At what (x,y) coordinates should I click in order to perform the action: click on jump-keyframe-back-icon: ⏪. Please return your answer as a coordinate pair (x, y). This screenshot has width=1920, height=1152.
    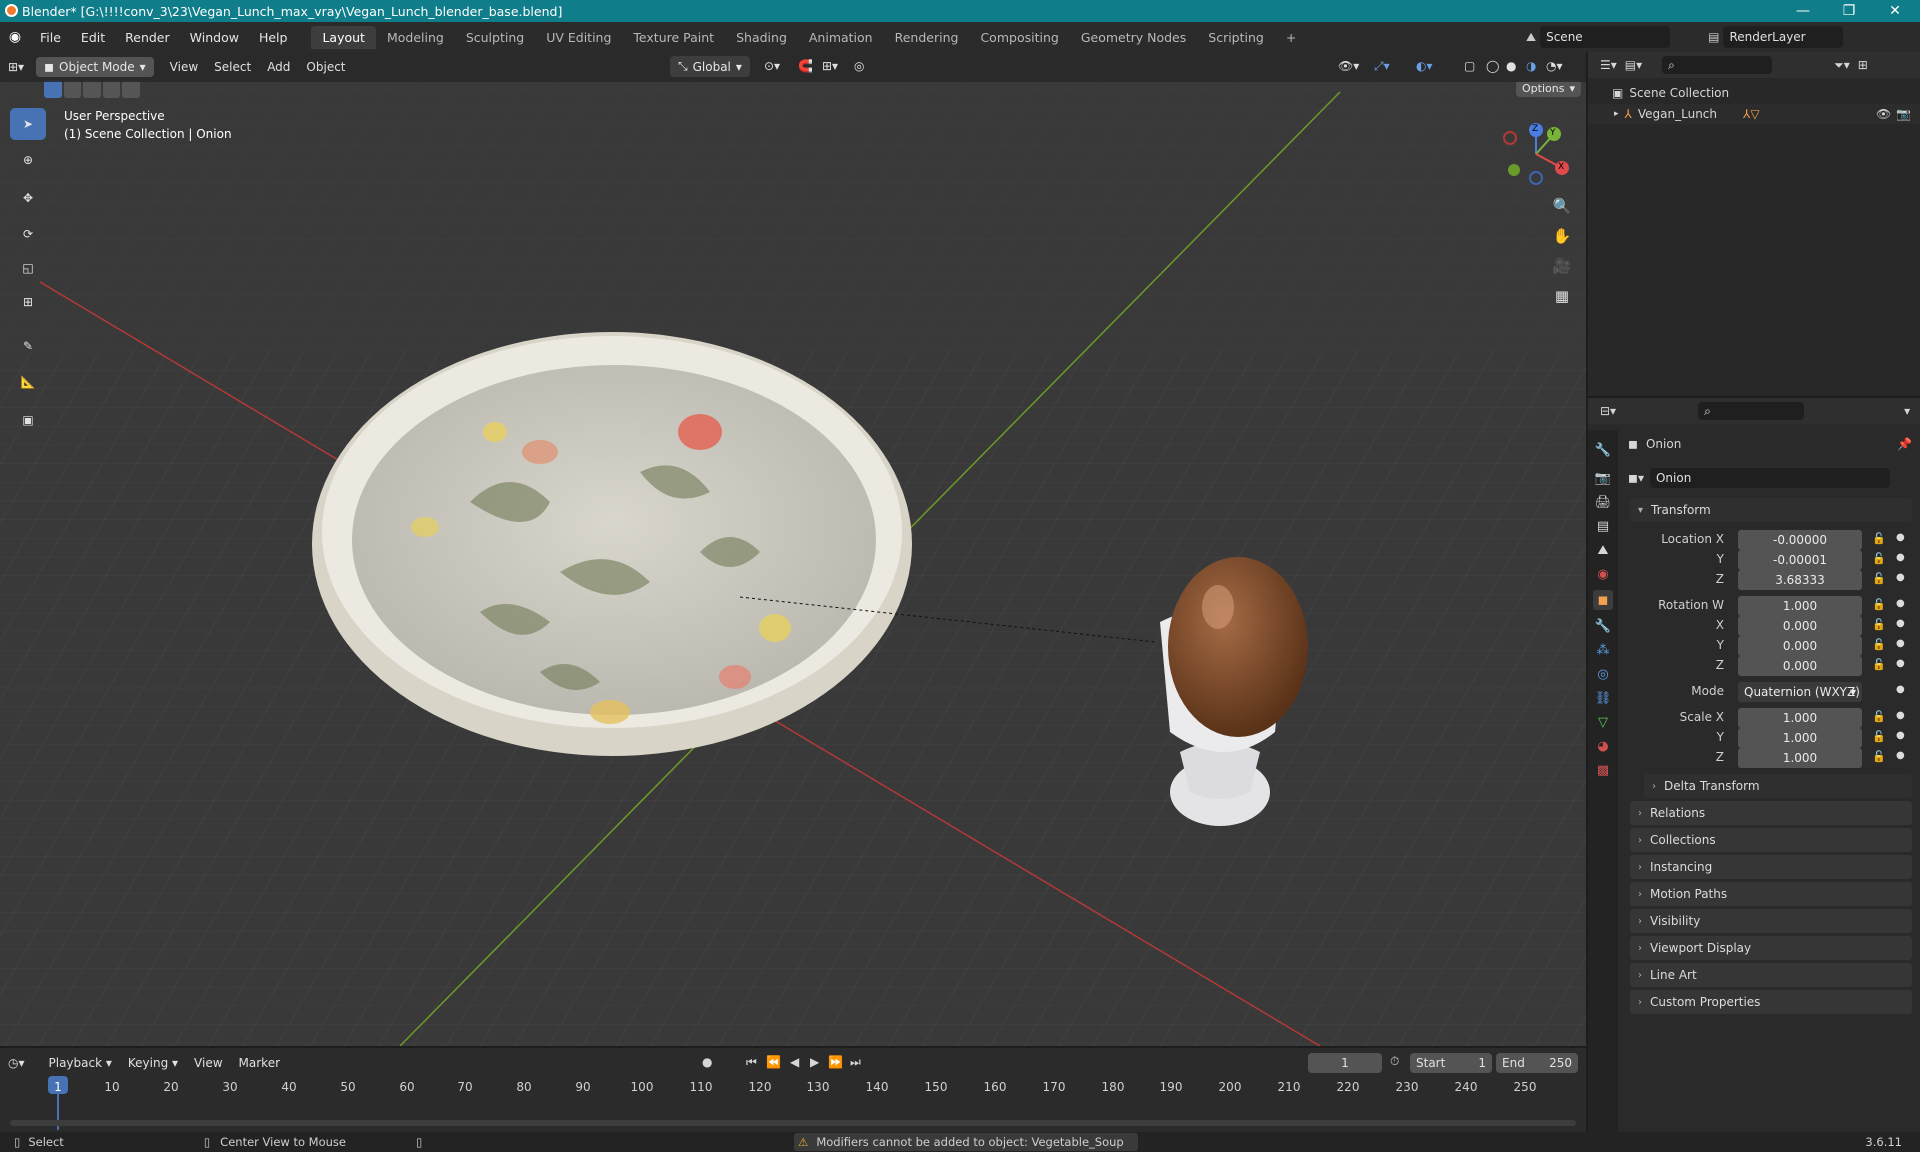
    Looking at the image, I should click on (773, 1062).